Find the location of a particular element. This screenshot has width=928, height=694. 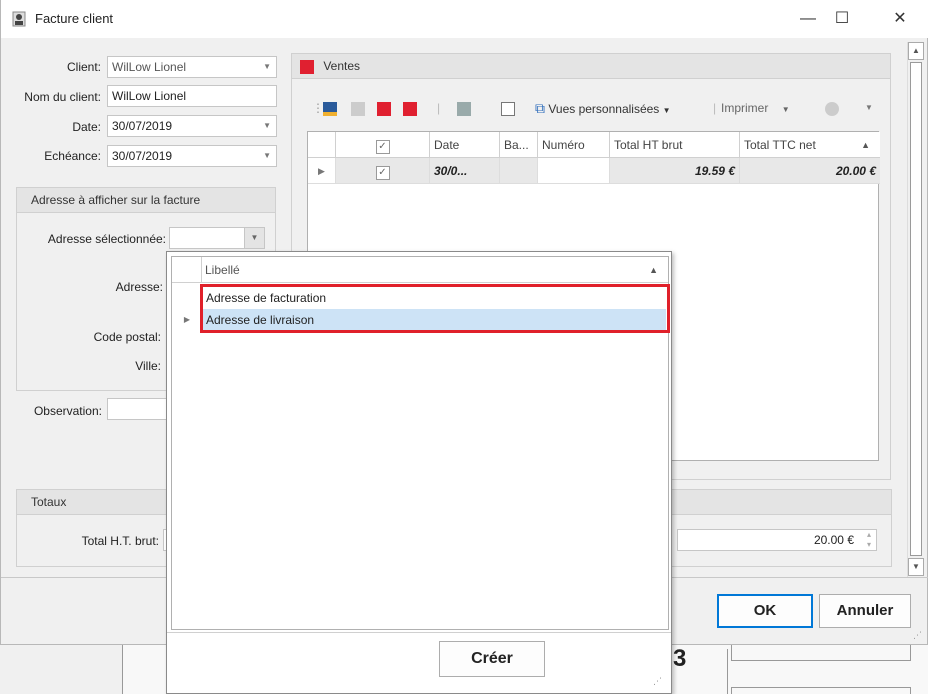

annuler-button: Annuler is located at coordinates (865, 611).